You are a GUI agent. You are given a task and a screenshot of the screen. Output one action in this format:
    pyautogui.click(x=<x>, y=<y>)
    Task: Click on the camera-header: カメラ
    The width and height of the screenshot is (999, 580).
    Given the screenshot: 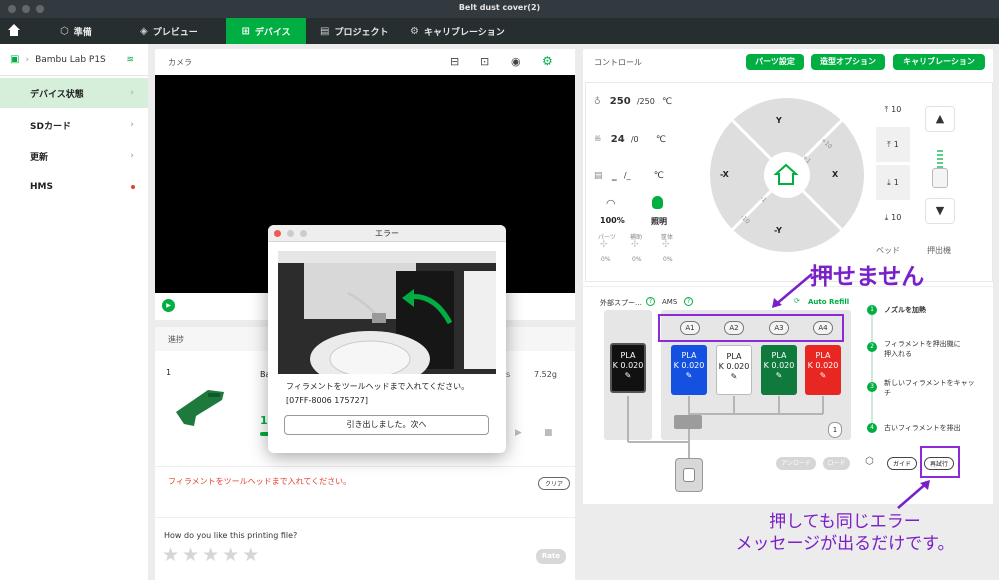 What is the action you would take?
    pyautogui.click(x=180, y=62)
    